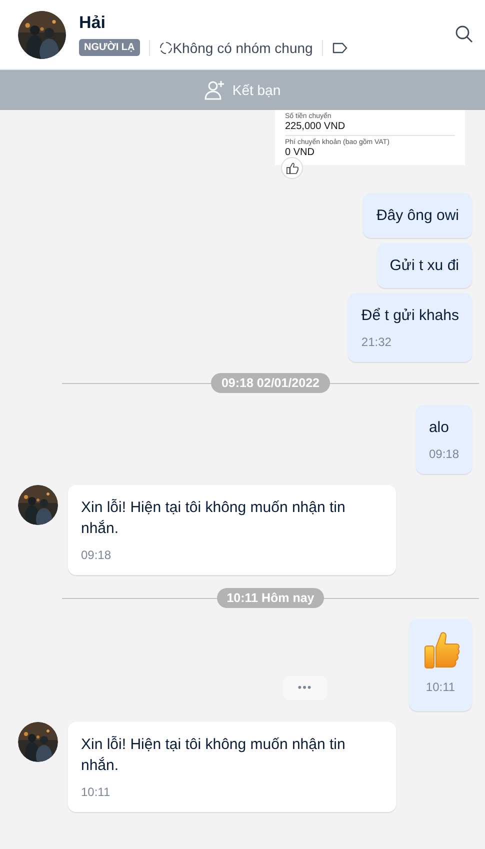 Image resolution: width=485 pixels, height=849 pixels. Describe the element at coordinates (215, 90) in the screenshot. I see `add-user-icon` at that location.